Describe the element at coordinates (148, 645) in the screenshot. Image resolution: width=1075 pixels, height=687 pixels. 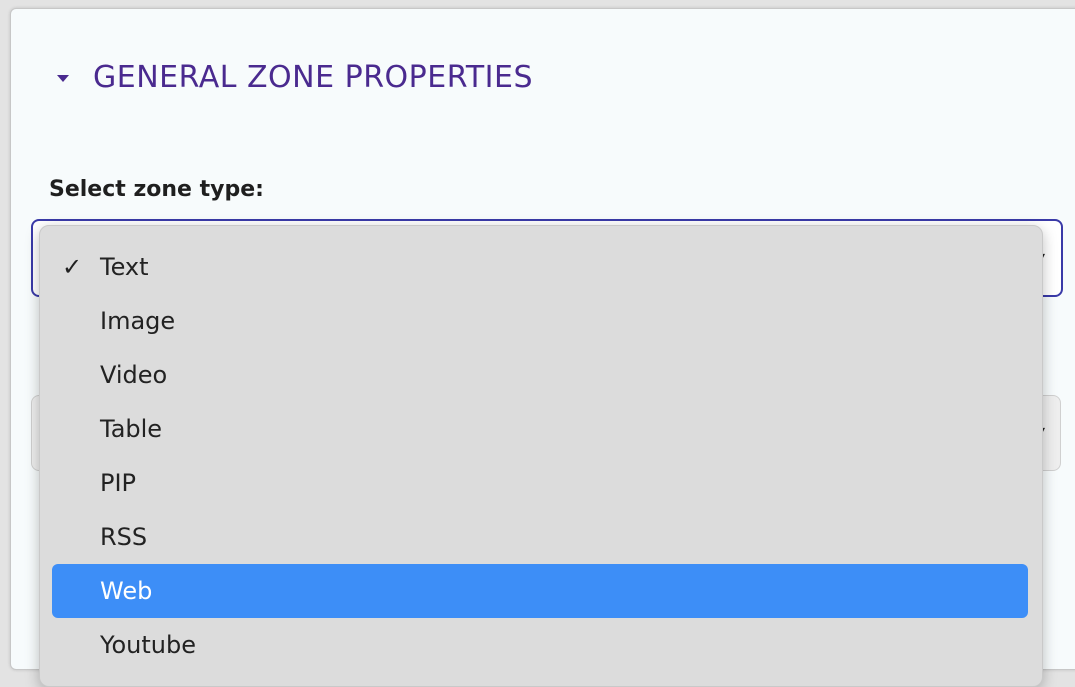
I see `option-label: Youtube` at that location.